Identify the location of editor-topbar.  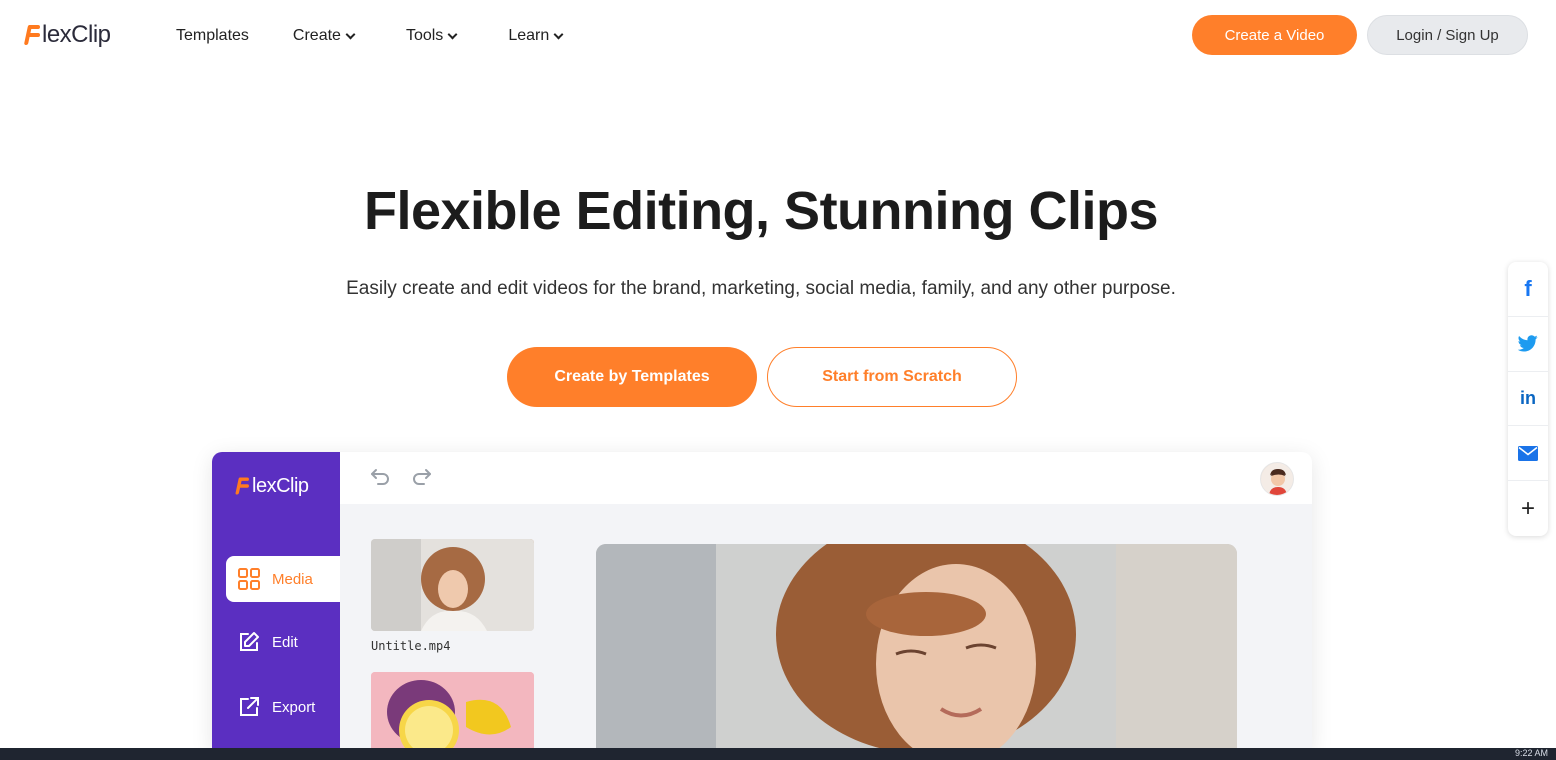
(826, 478).